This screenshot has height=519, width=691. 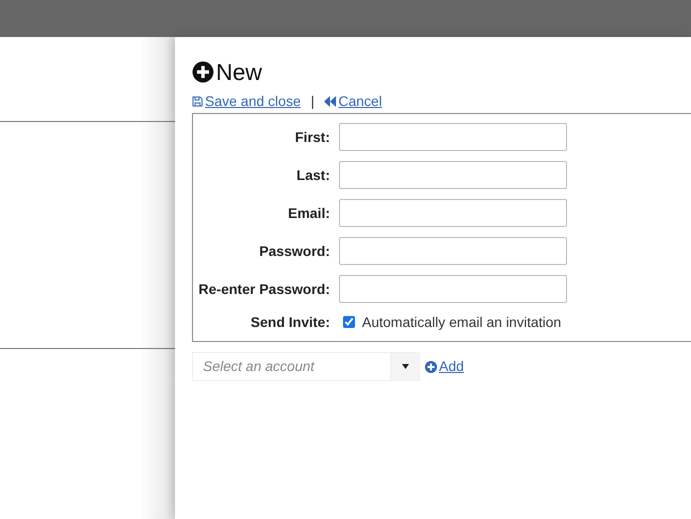 What do you see at coordinates (312, 137) in the screenshot?
I see `field-label: First:` at bounding box center [312, 137].